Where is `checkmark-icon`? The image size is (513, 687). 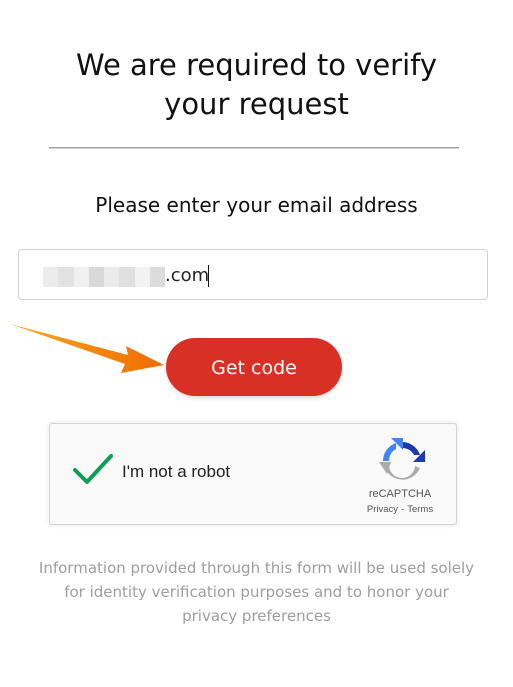 checkmark-icon is located at coordinates (93, 469).